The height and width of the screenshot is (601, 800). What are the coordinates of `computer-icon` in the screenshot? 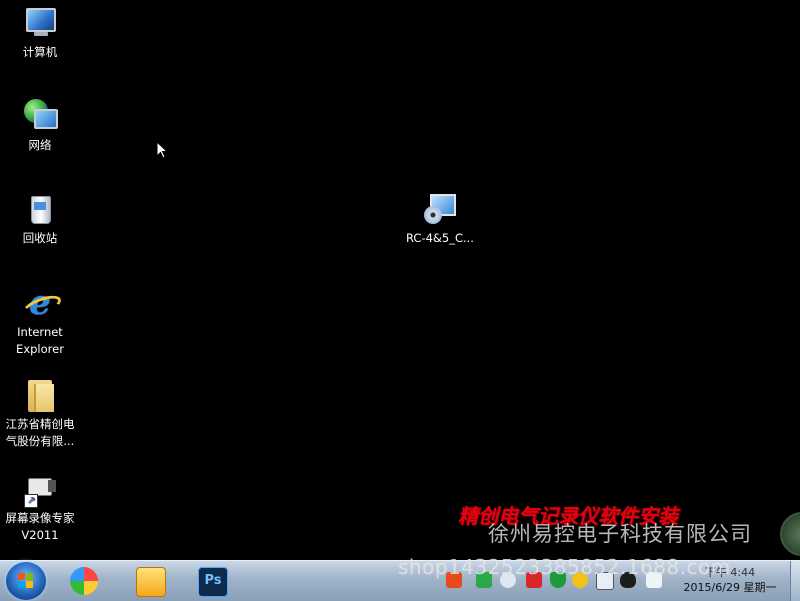 It's located at (40, 24).